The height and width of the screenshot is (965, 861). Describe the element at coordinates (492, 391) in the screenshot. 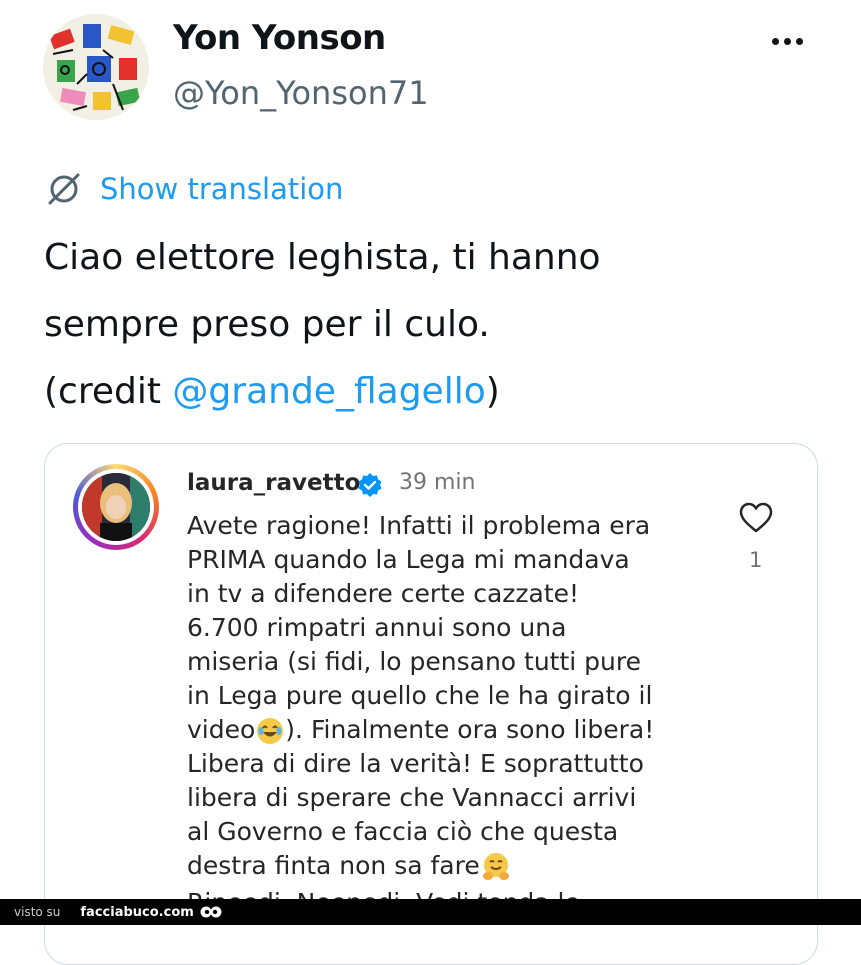

I see `tweet-credit-suffix: )` at that location.